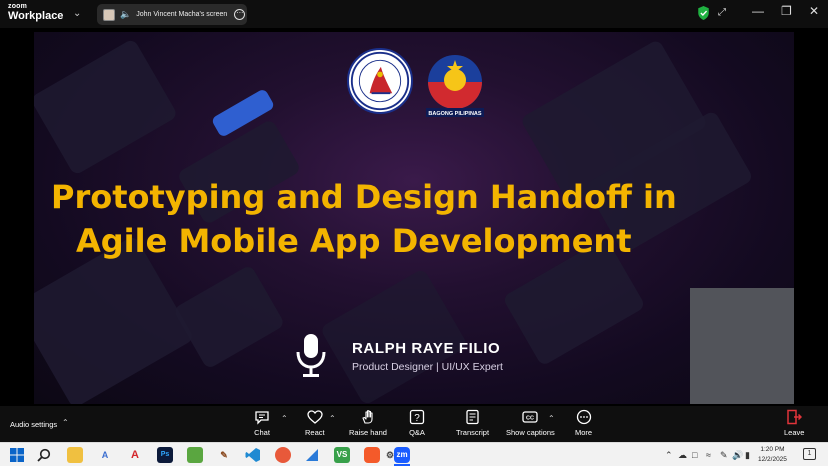  I want to click on leave-label: Leave, so click(794, 432).